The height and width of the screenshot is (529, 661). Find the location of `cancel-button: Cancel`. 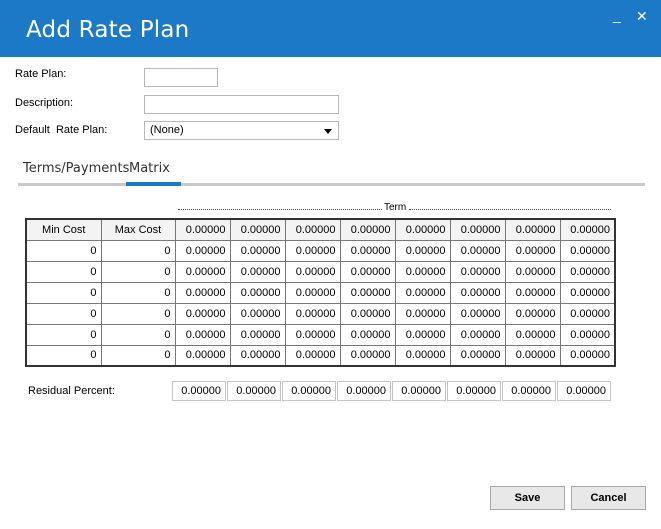

cancel-button: Cancel is located at coordinates (608, 498).